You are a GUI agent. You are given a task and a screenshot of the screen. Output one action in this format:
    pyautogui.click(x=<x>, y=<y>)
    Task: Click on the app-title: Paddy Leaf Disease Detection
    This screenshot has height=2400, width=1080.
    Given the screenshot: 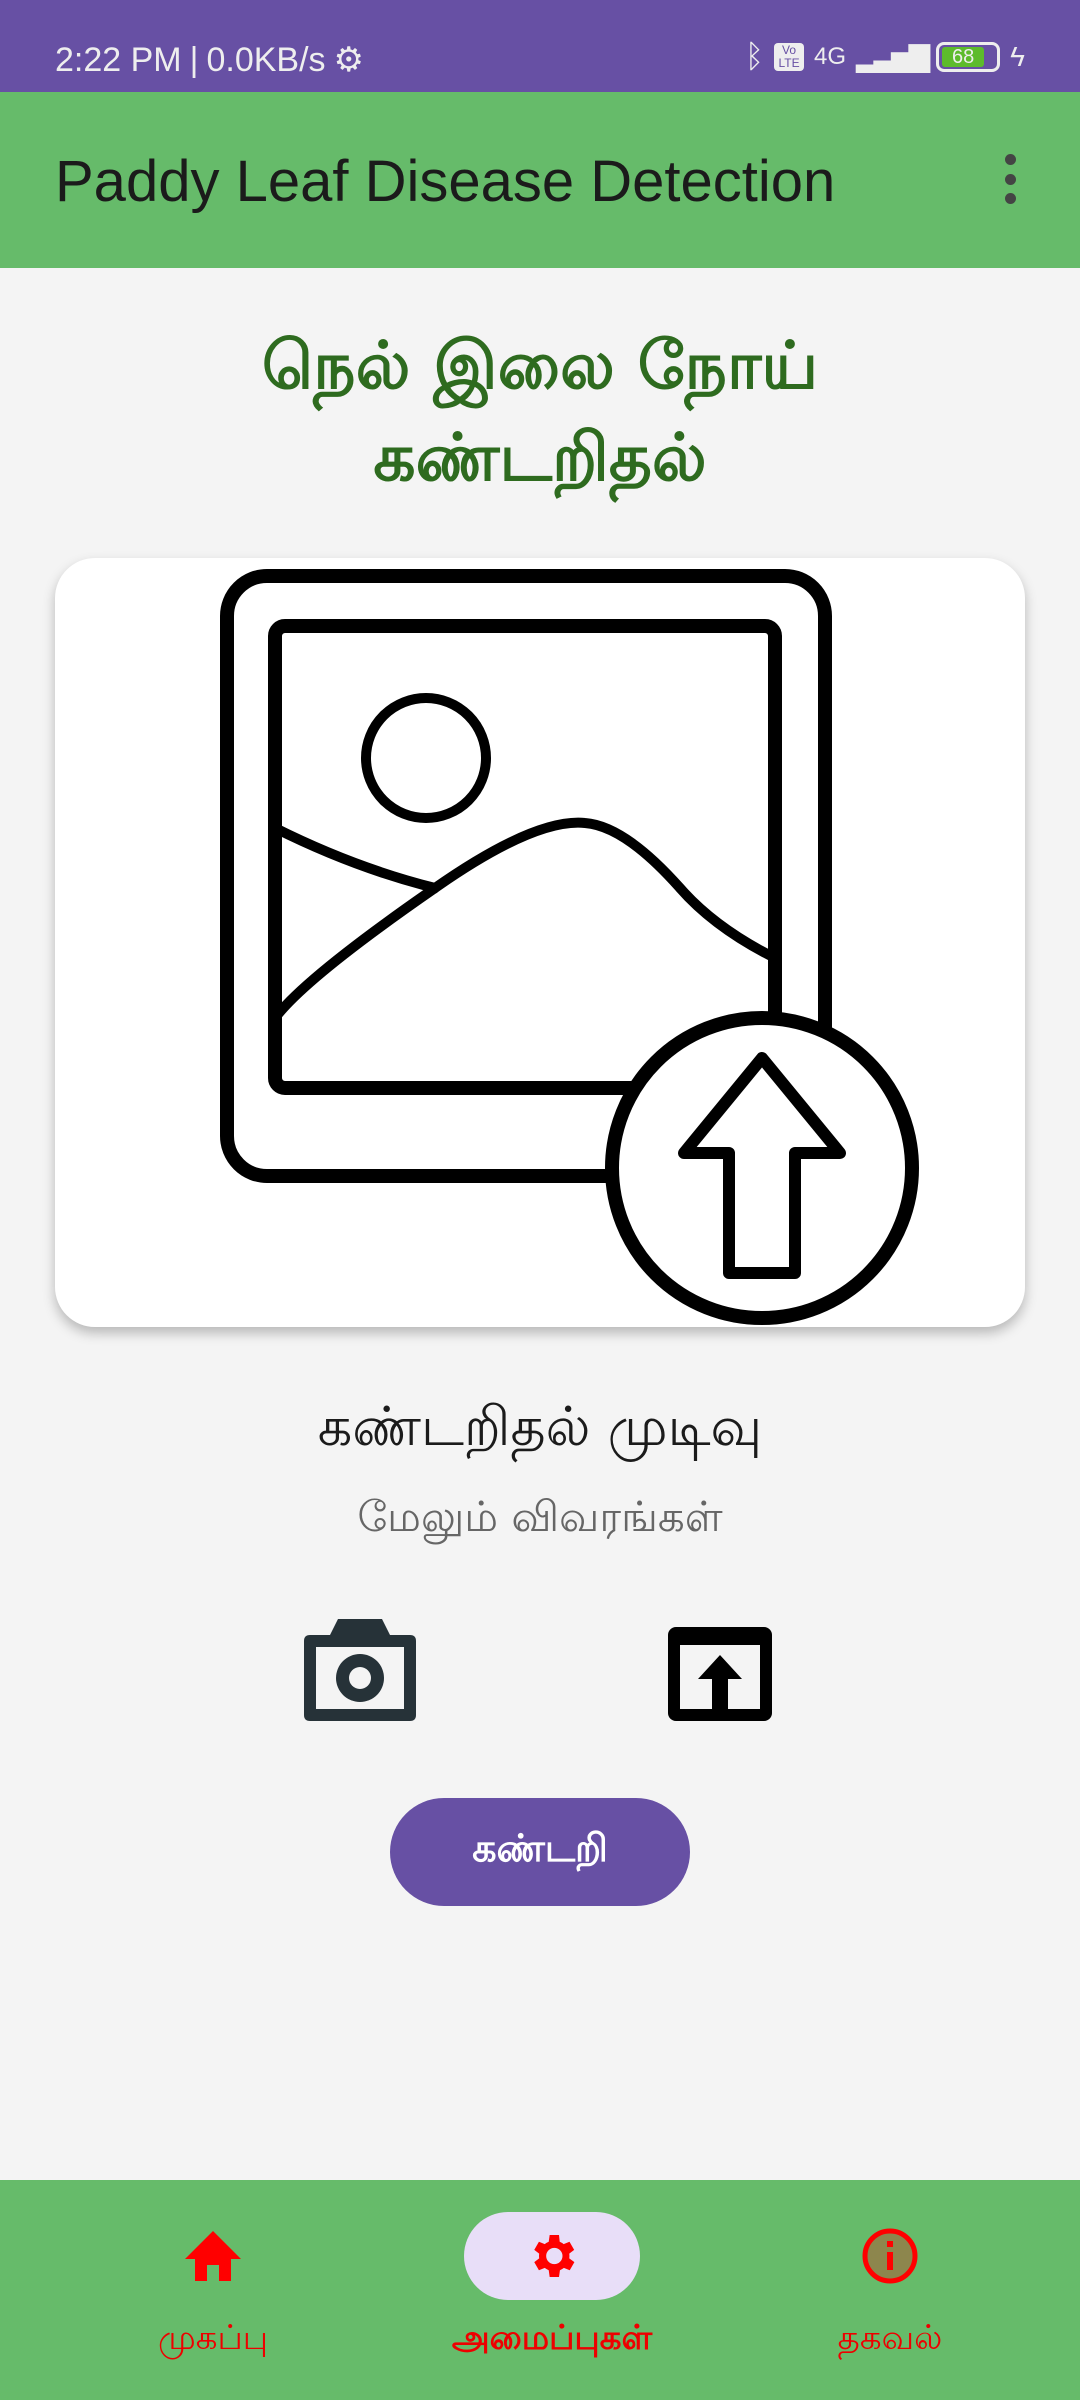 What is the action you would take?
    pyautogui.click(x=445, y=181)
    